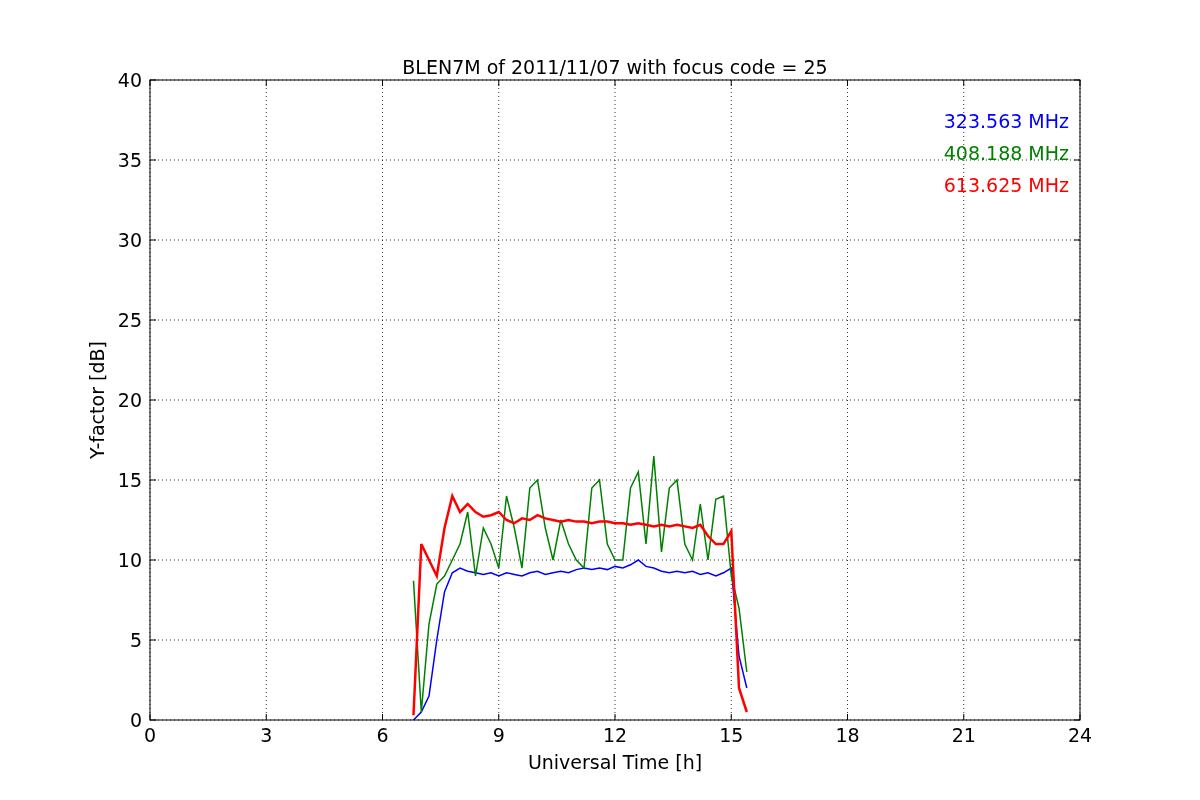 The height and width of the screenshot is (800, 1200). Describe the element at coordinates (129, 240) in the screenshot. I see `tick-label: 30` at that location.